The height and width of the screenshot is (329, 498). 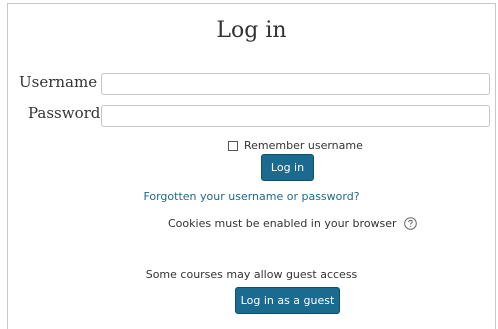 I want to click on password-label: Password, so click(x=64, y=113).